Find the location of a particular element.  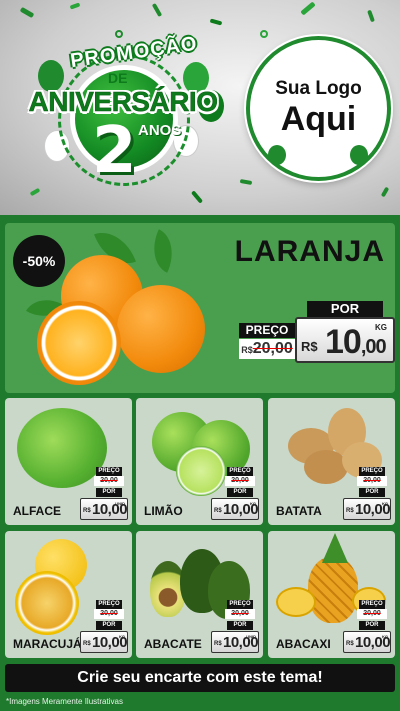

leaf-decoration is located at coordinates (163, 251).